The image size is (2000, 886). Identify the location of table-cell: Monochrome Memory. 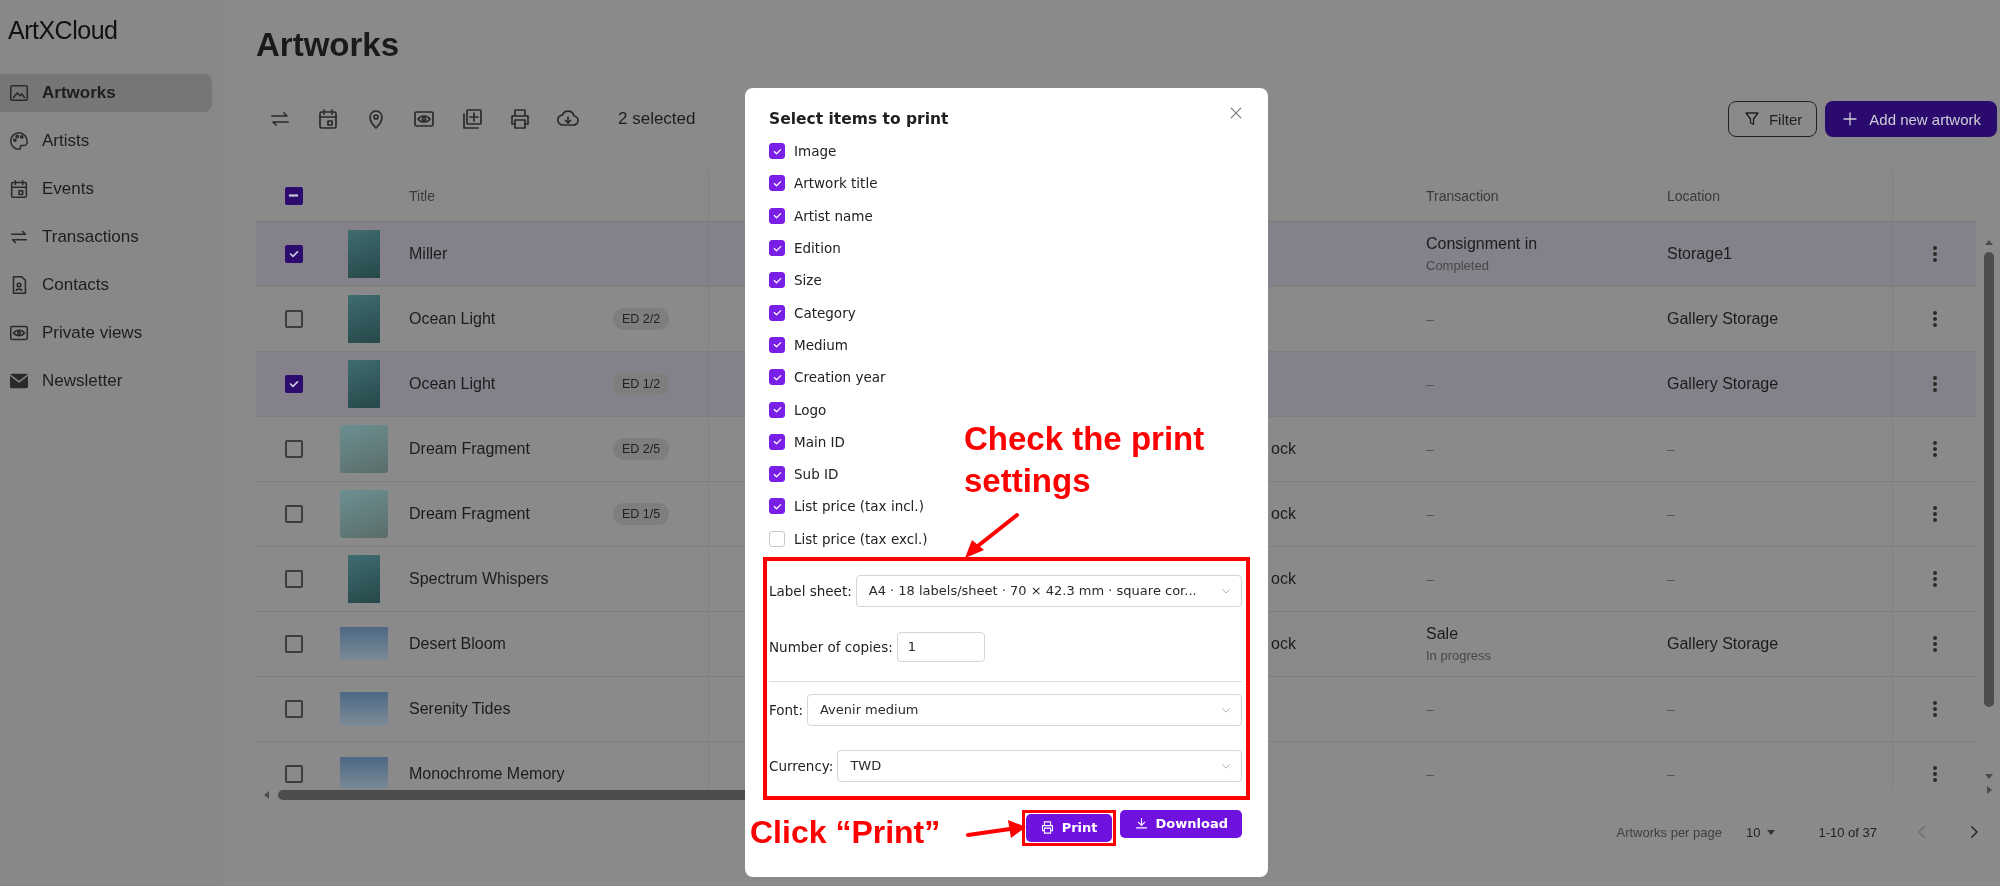
(487, 774).